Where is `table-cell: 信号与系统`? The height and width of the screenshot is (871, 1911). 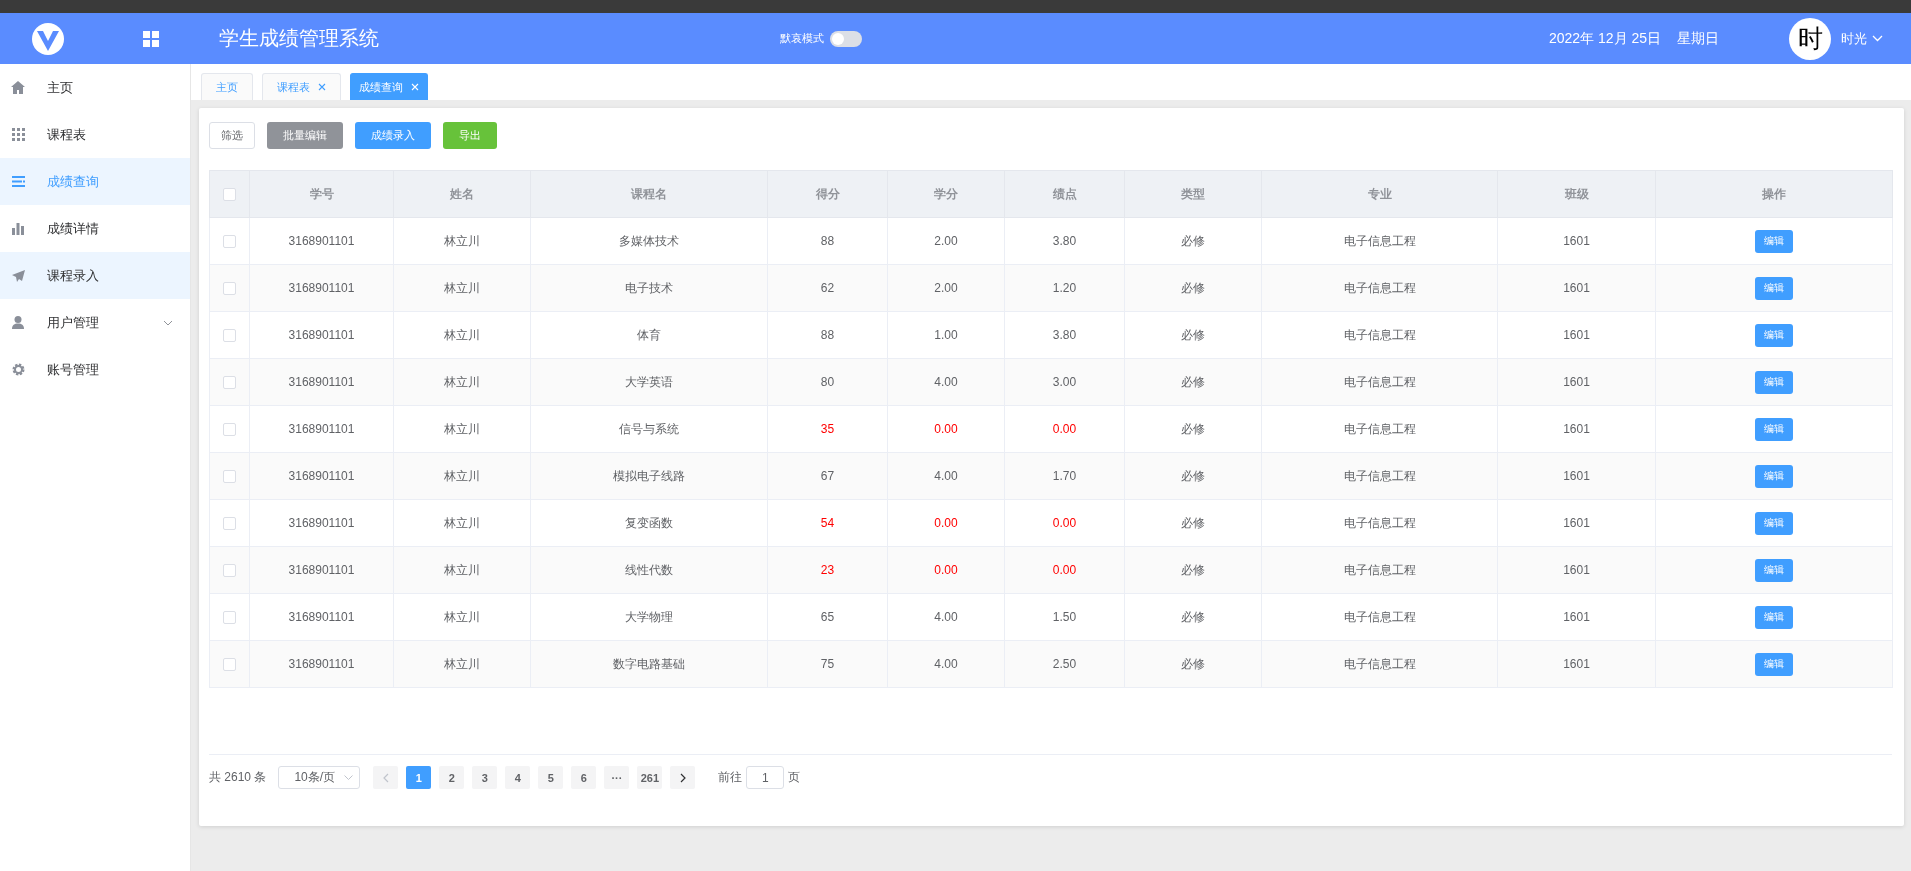 table-cell: 信号与系统 is located at coordinates (649, 429).